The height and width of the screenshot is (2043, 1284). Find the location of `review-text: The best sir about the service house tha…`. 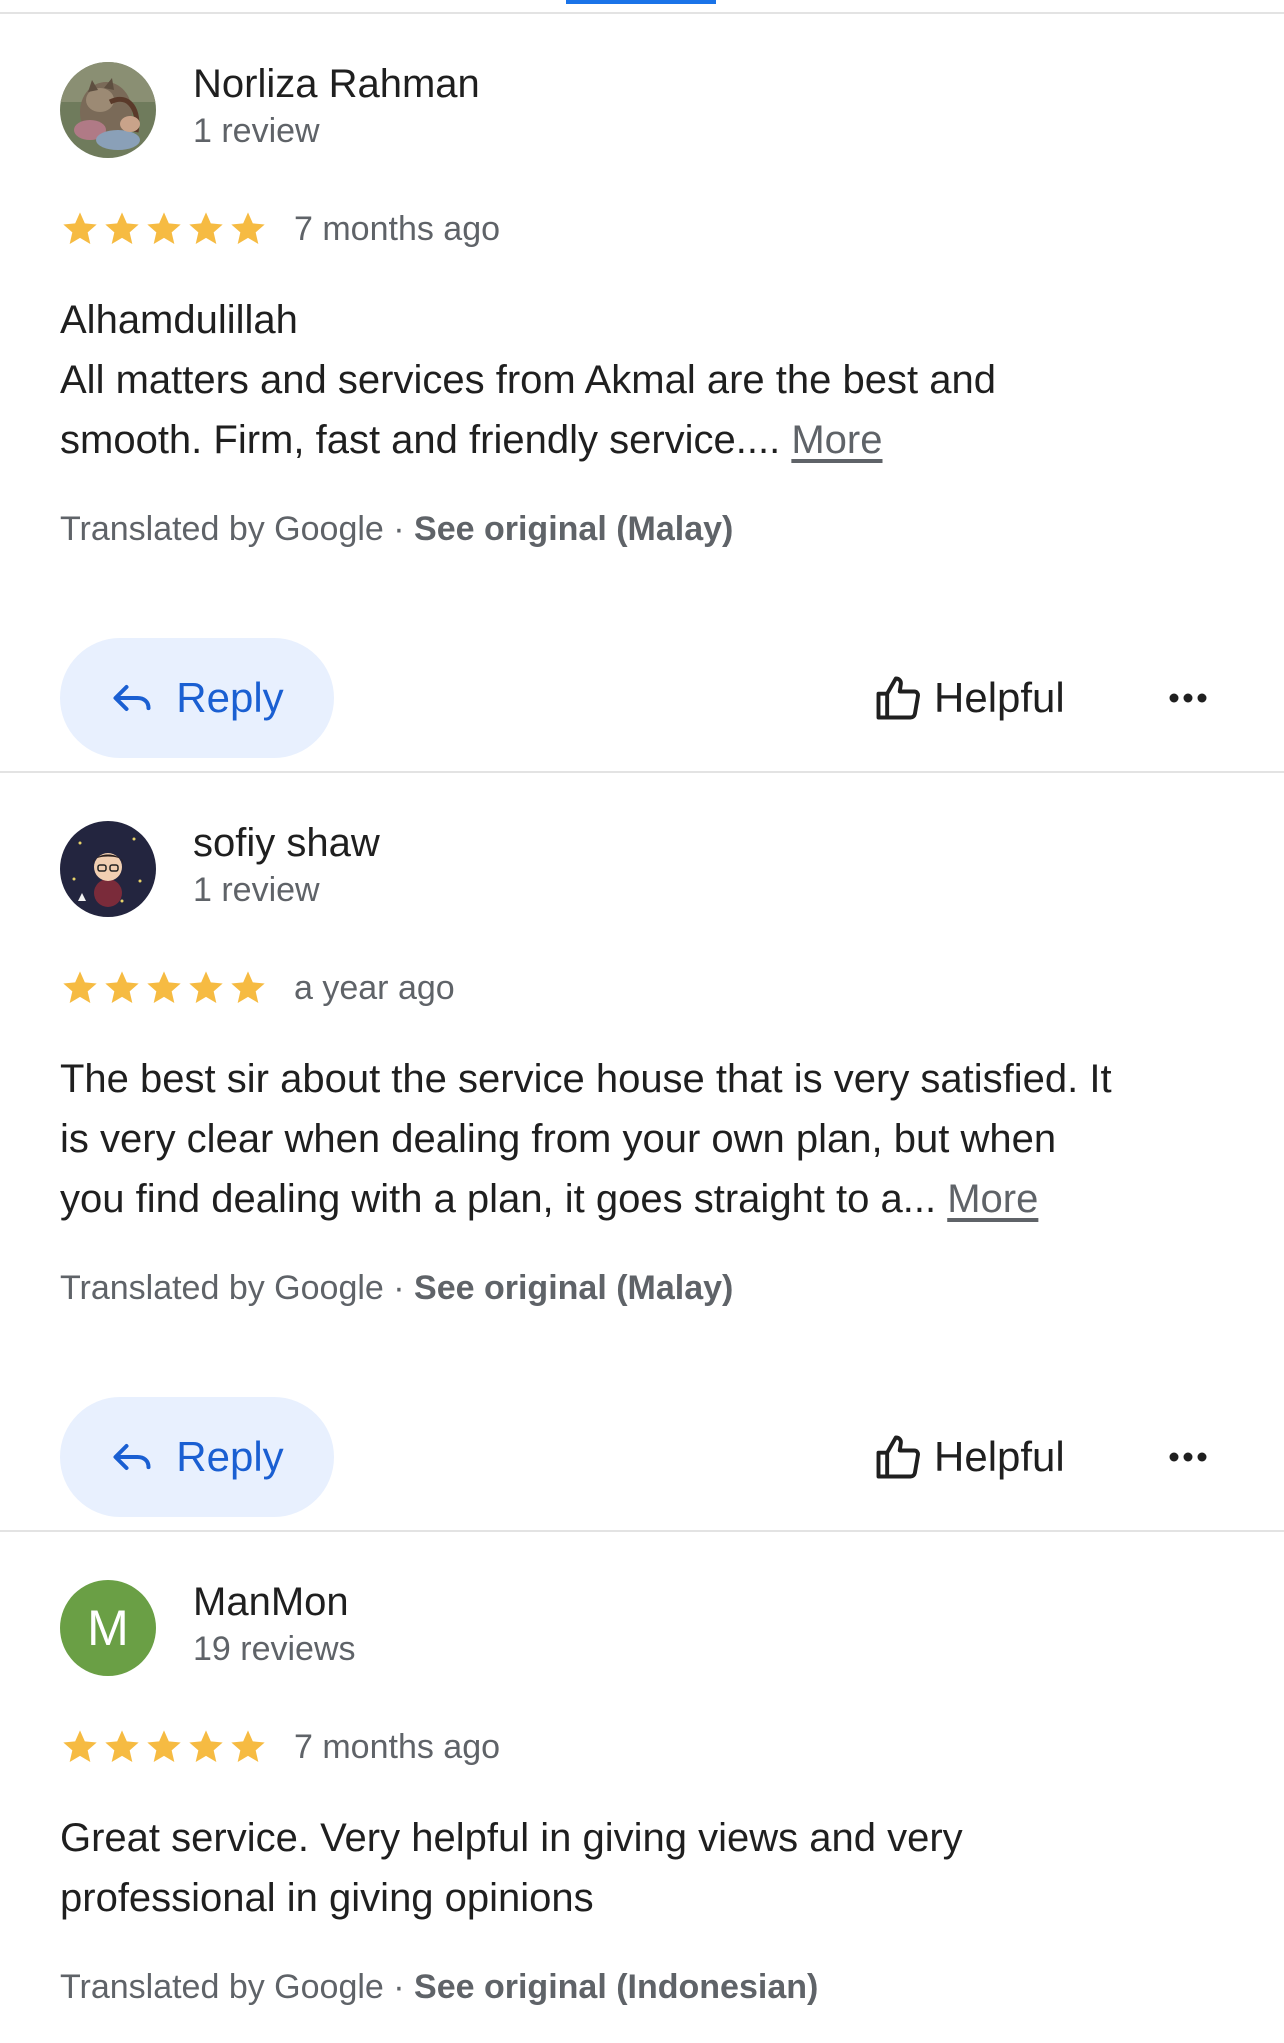

review-text: The best sir about the service house tha… is located at coordinates (645, 1139).